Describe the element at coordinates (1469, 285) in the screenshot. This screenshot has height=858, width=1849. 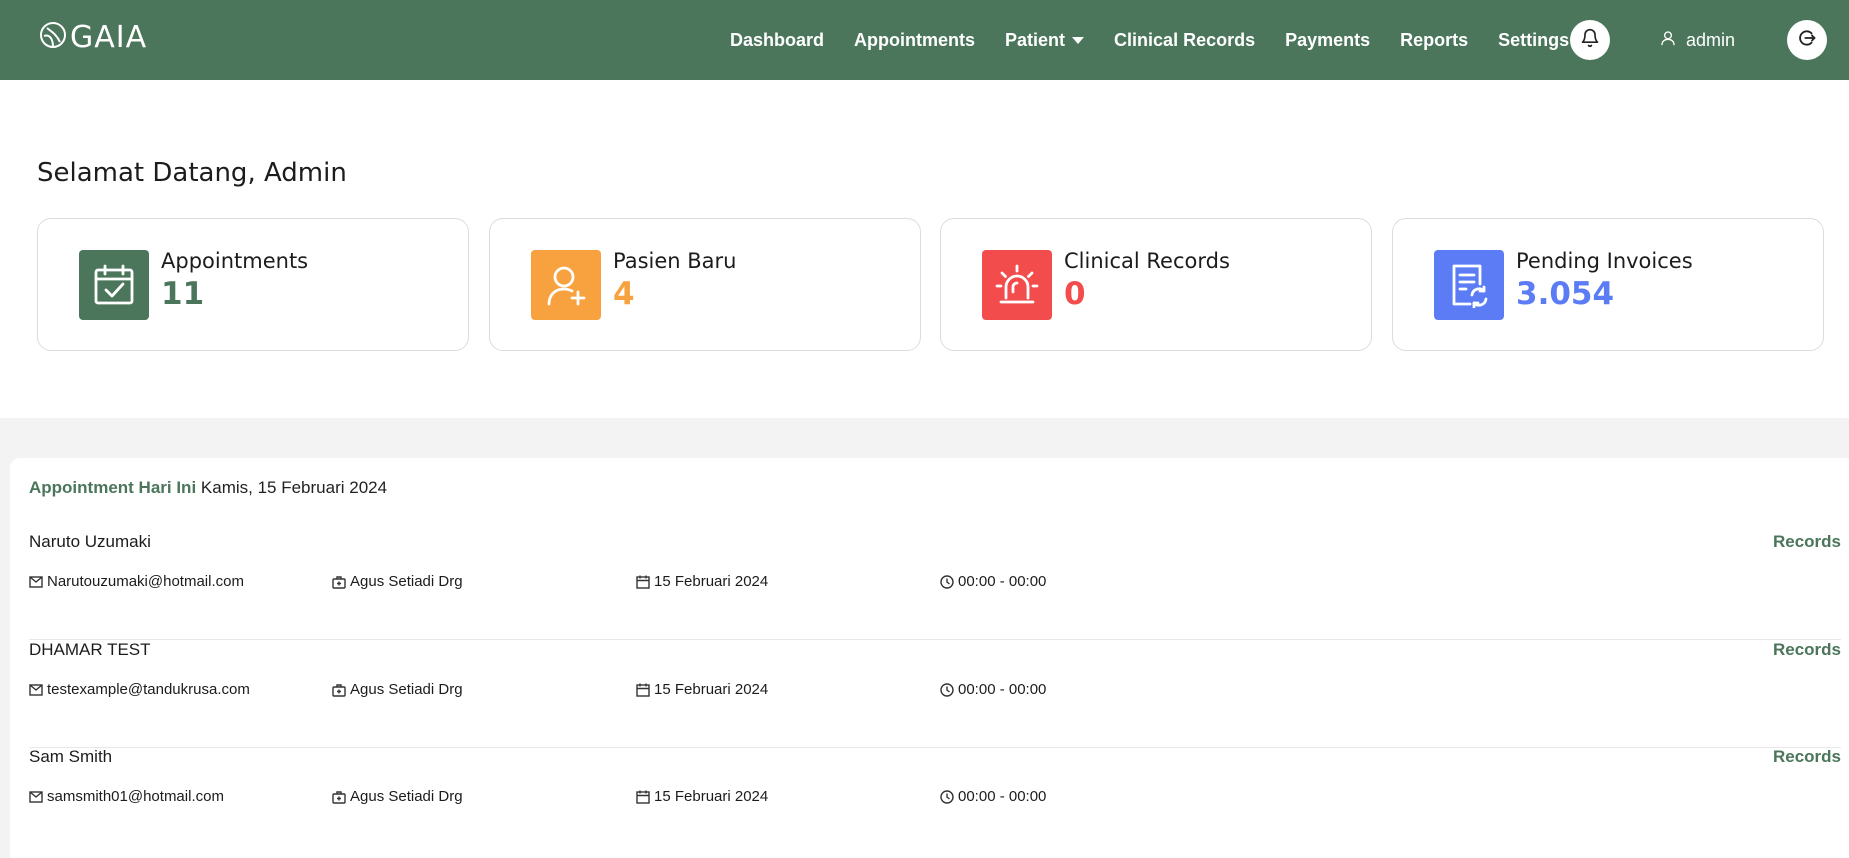
I see `invoice-refresh-icon` at that location.